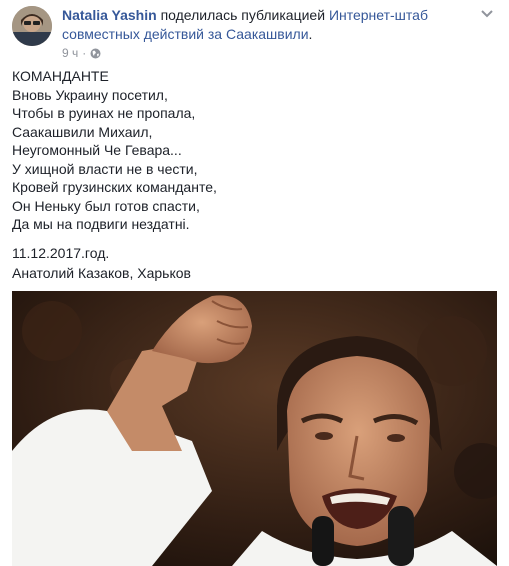 The image size is (509, 566). I want to click on author-name: Natalia Yashin, so click(109, 15).